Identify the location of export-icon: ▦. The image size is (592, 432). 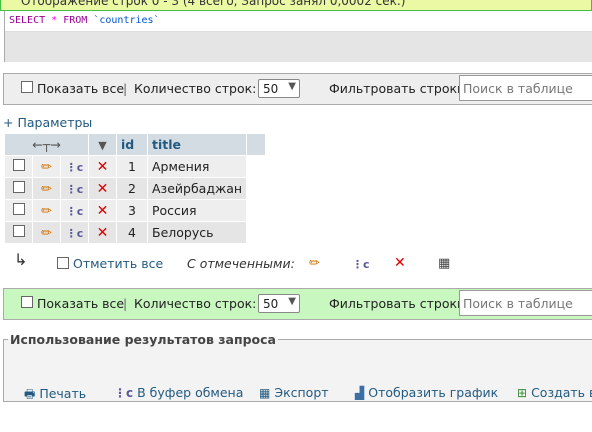
(265, 393).